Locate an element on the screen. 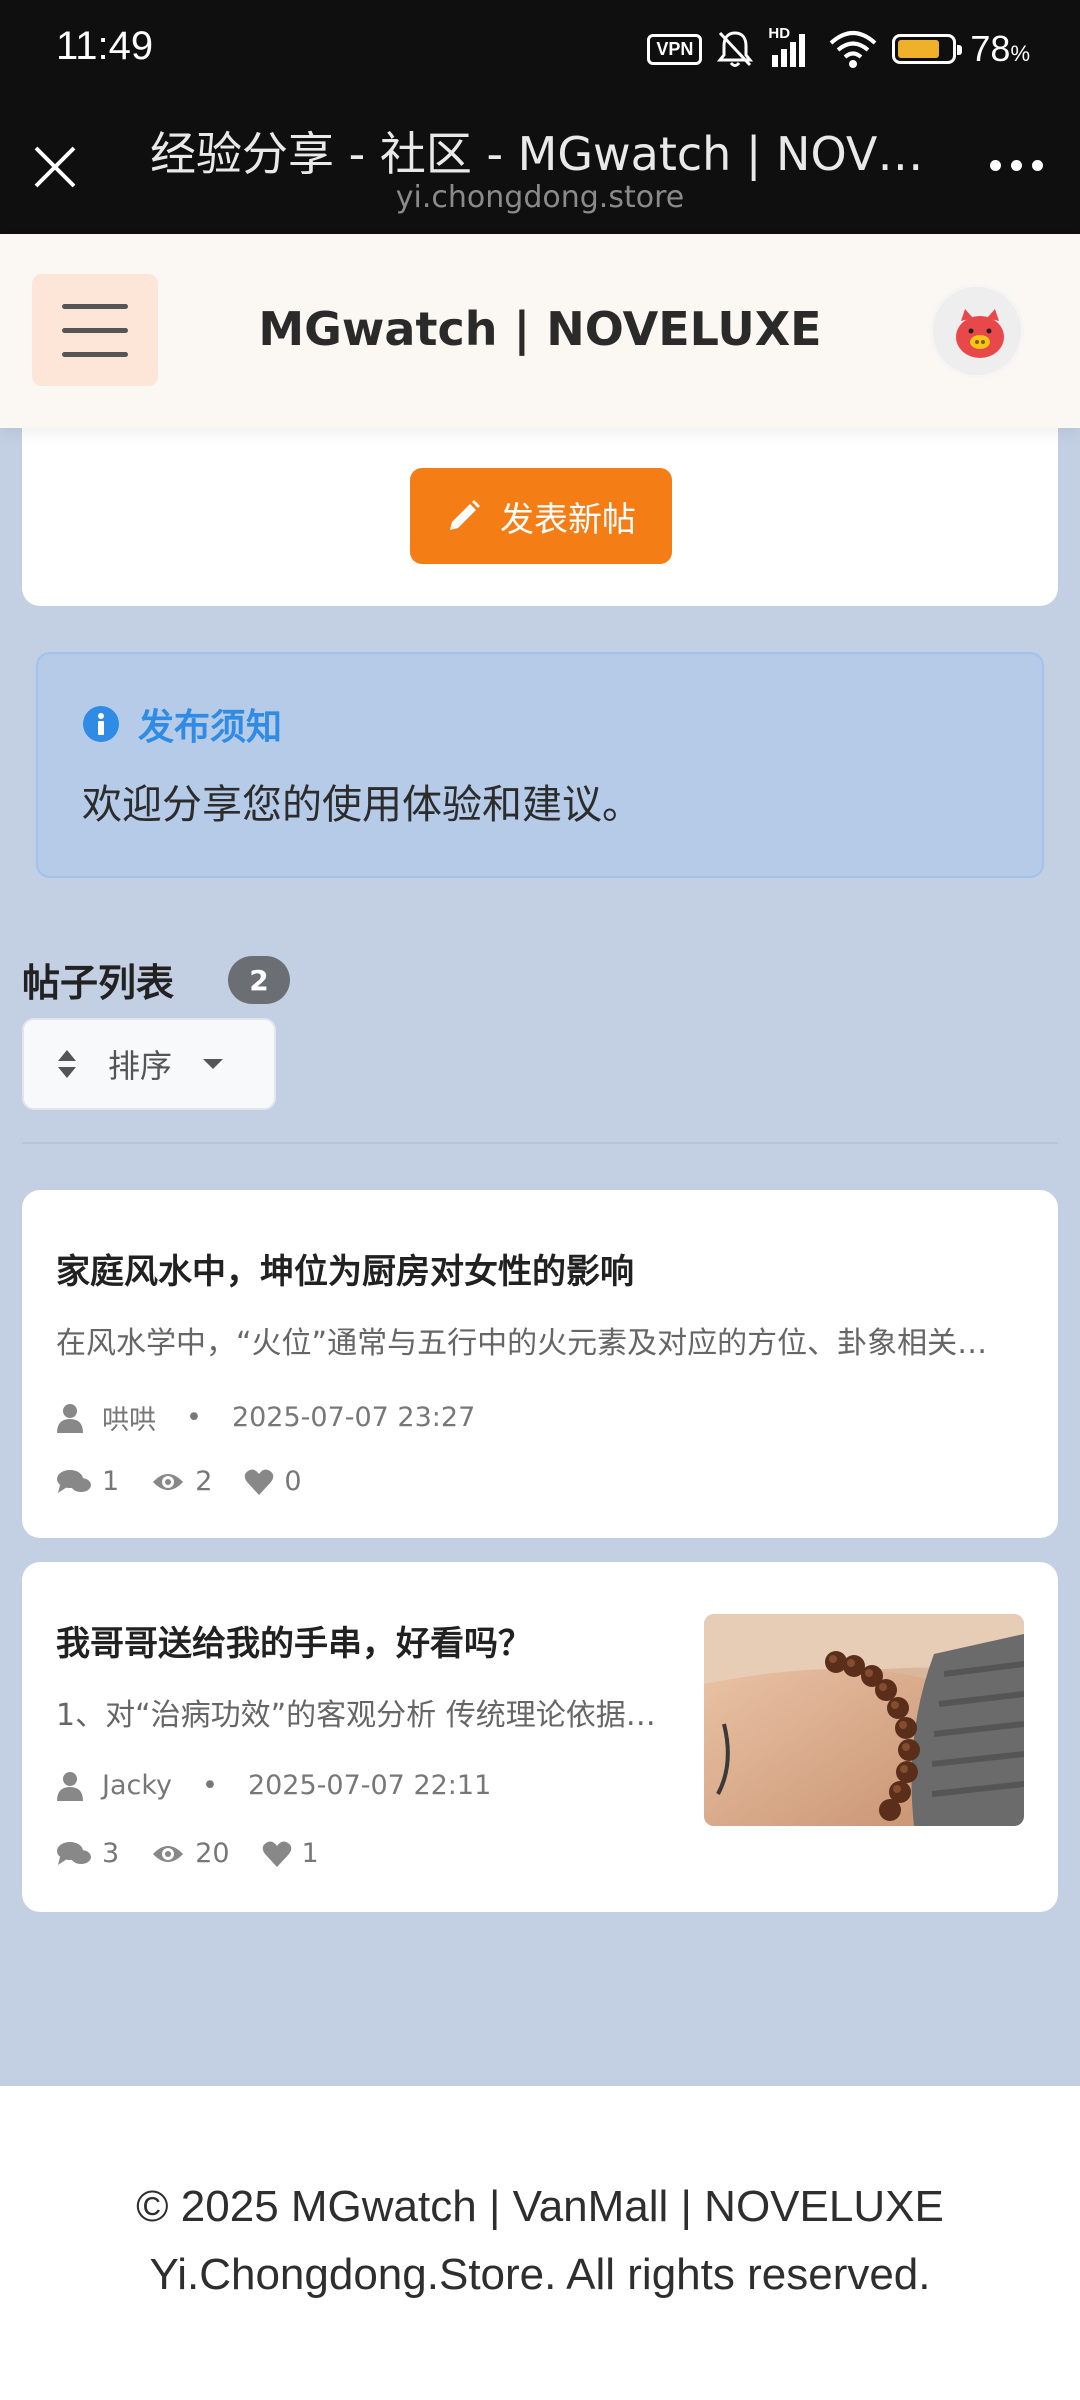 Image resolution: width=1080 pixels, height=2400 pixels. avatar is located at coordinates (977, 331).